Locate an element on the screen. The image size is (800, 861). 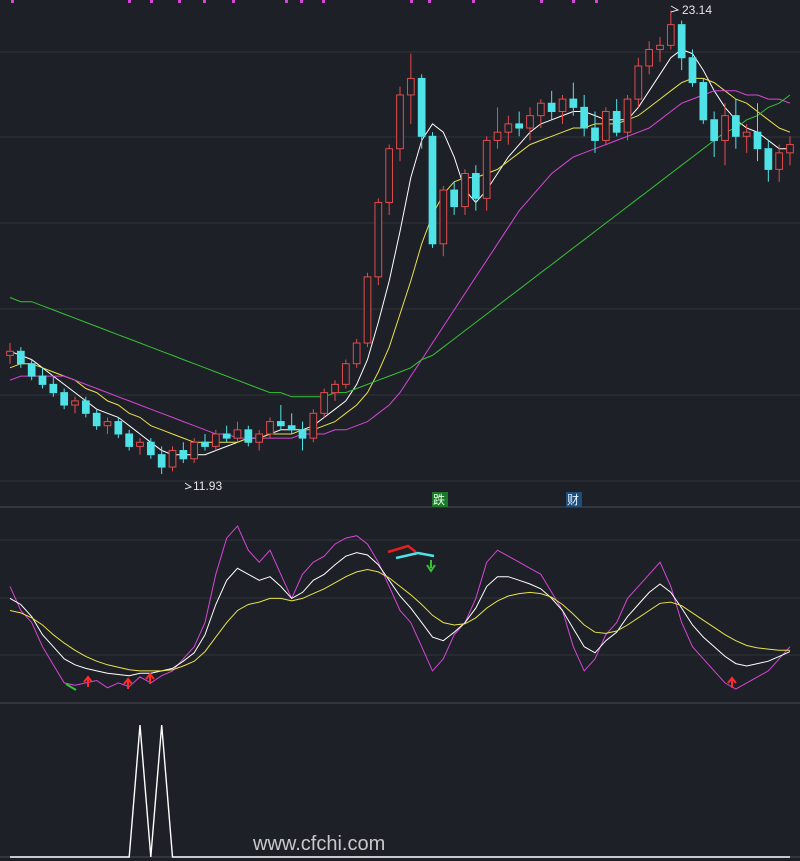
signal-badge-2-text: 财 is located at coordinates (573, 500).